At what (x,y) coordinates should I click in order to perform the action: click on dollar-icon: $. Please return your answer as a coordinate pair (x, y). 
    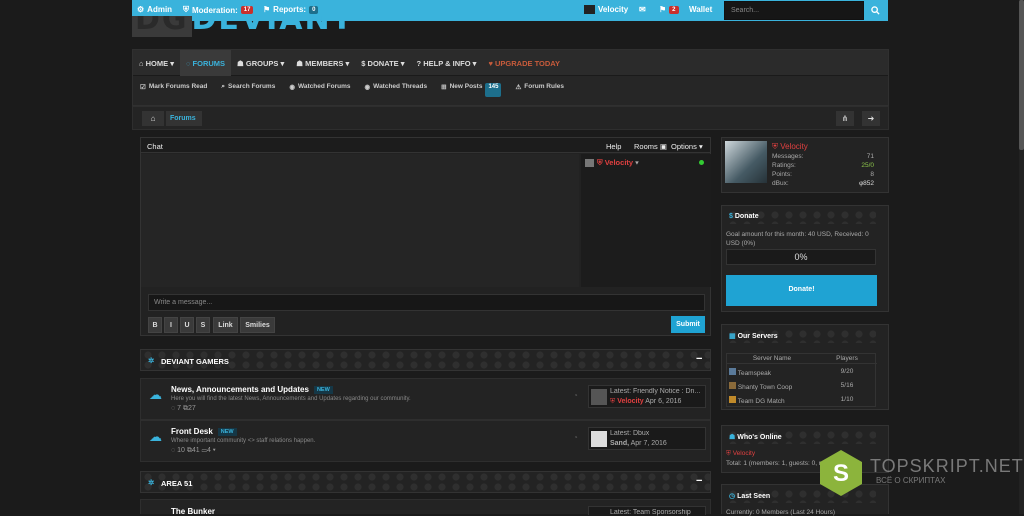
    Looking at the image, I should click on (731, 216).